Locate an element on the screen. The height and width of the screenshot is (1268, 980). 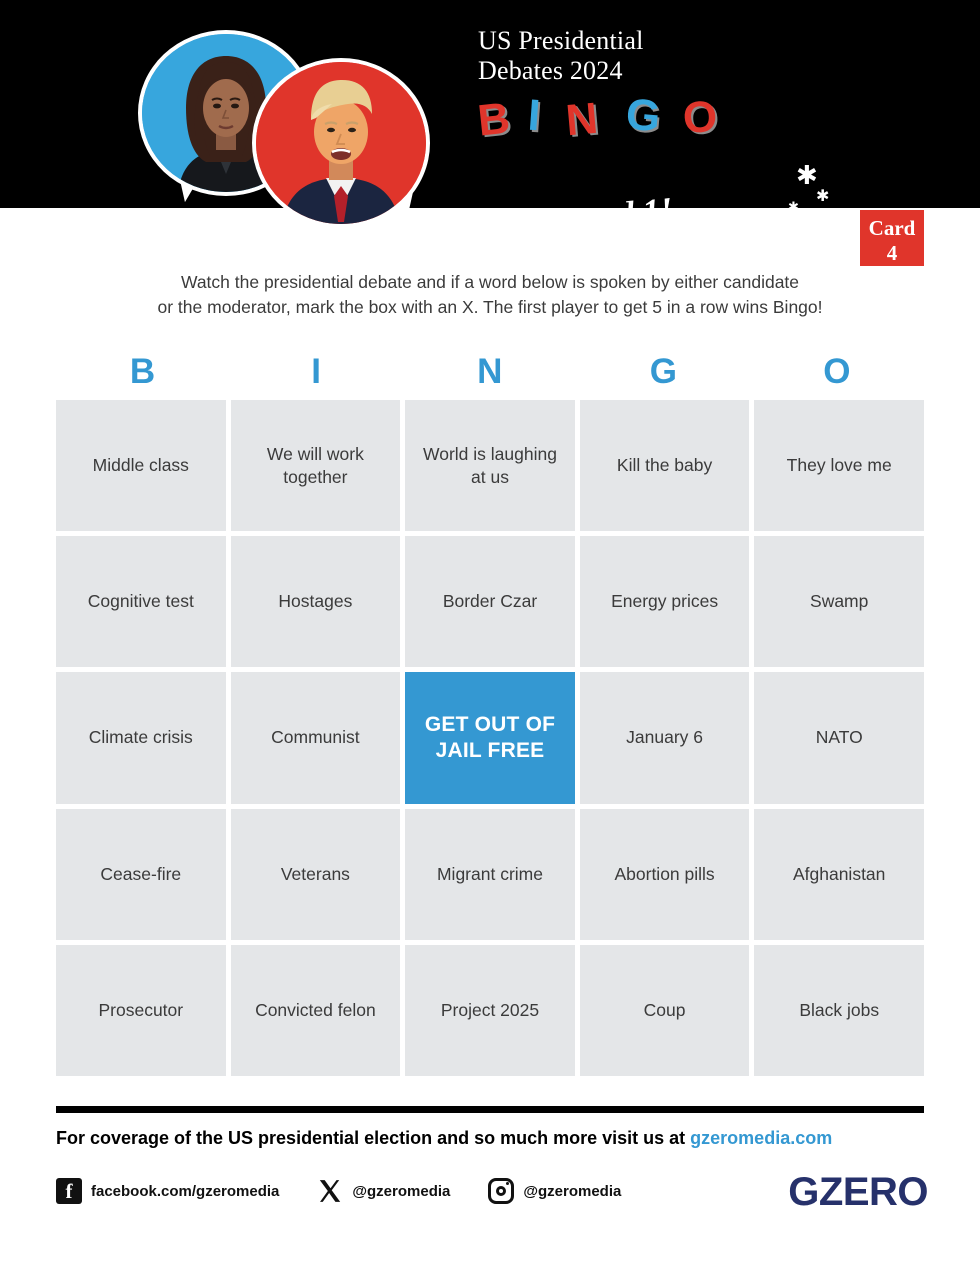
round-label: Round 1! is located at coordinates (606, 216).